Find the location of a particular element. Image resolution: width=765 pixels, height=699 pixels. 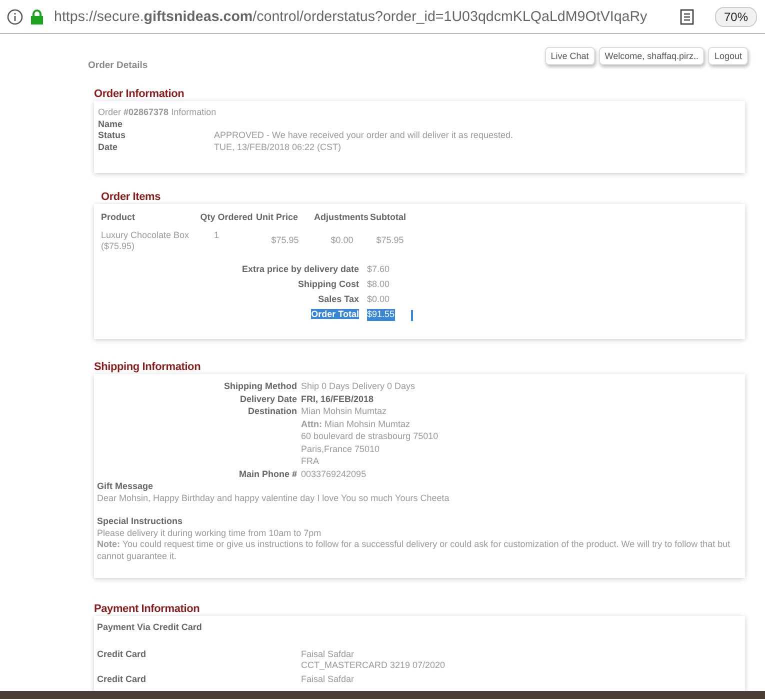

section-heading: Order Information is located at coordinates (140, 94).